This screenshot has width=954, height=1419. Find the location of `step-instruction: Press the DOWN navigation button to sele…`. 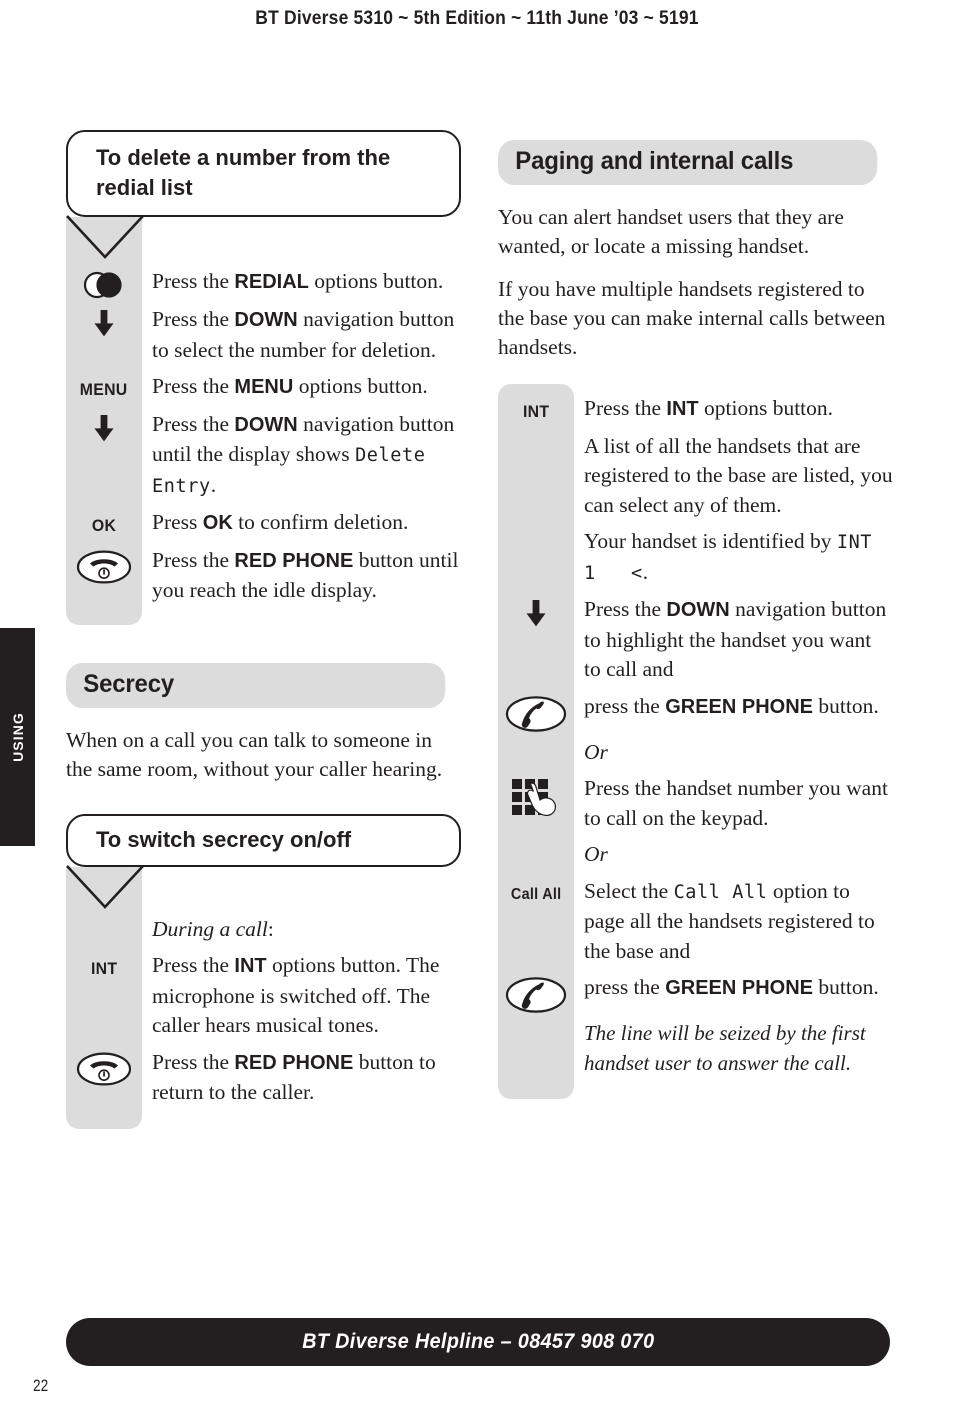

step-instruction: Press the DOWN navigation button to sele… is located at coordinates (303, 334).